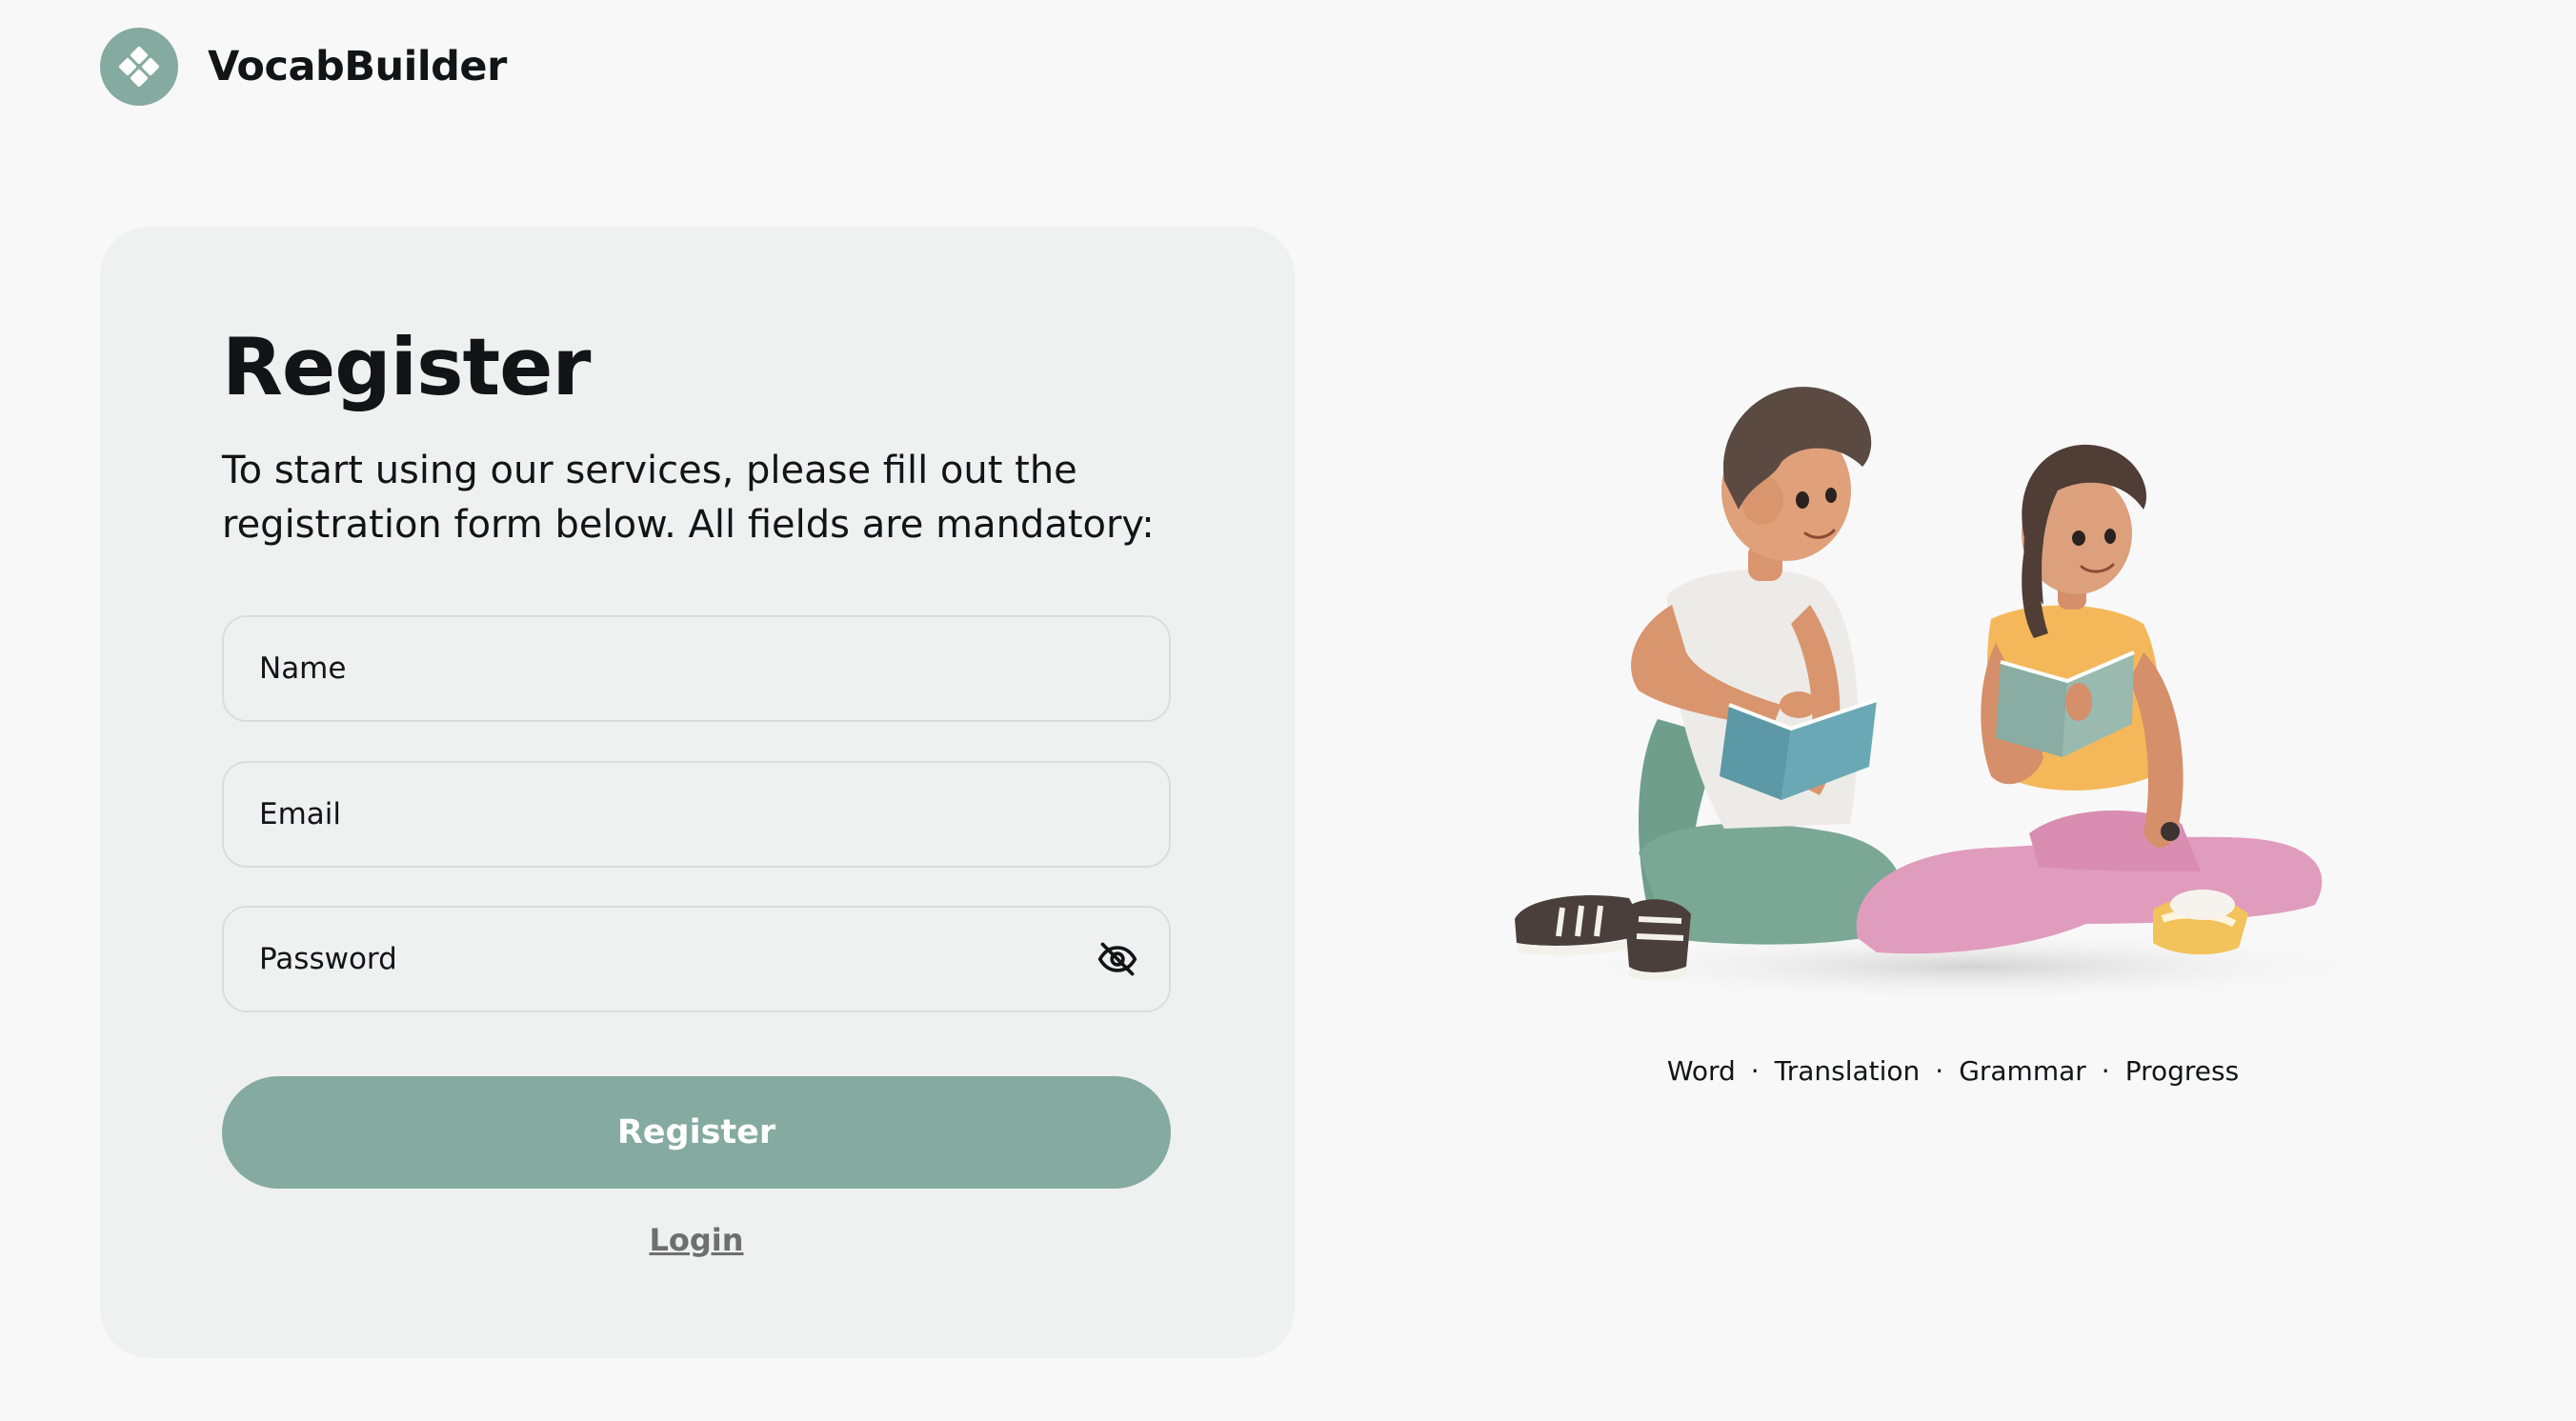  I want to click on login-link: Login, so click(697, 1240).